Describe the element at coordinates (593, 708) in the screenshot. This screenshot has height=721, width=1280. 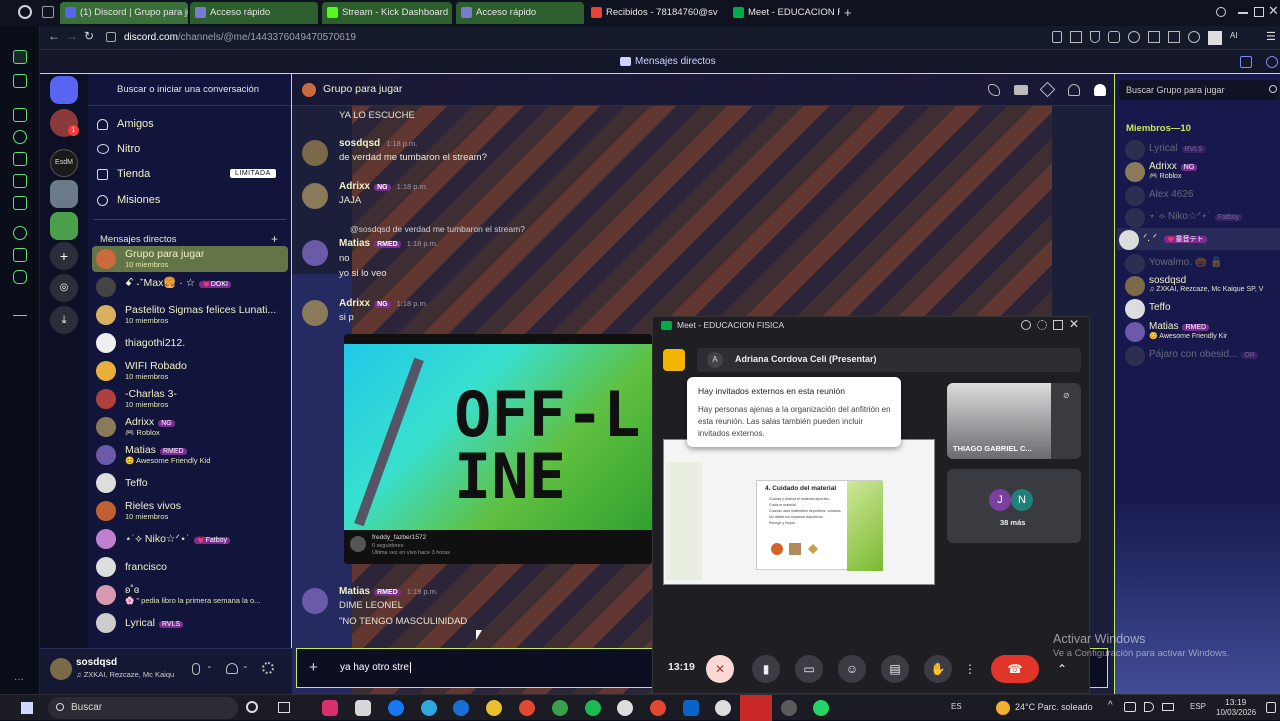
I see `spotify-icon` at that location.